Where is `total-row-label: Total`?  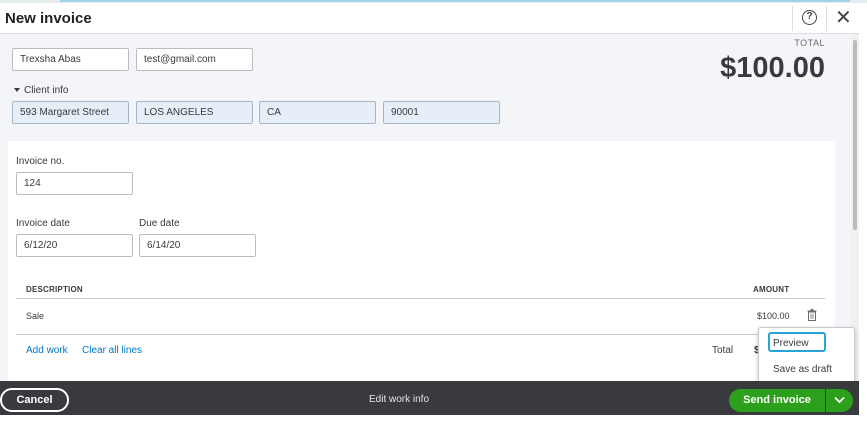 total-row-label: Total is located at coordinates (723, 350).